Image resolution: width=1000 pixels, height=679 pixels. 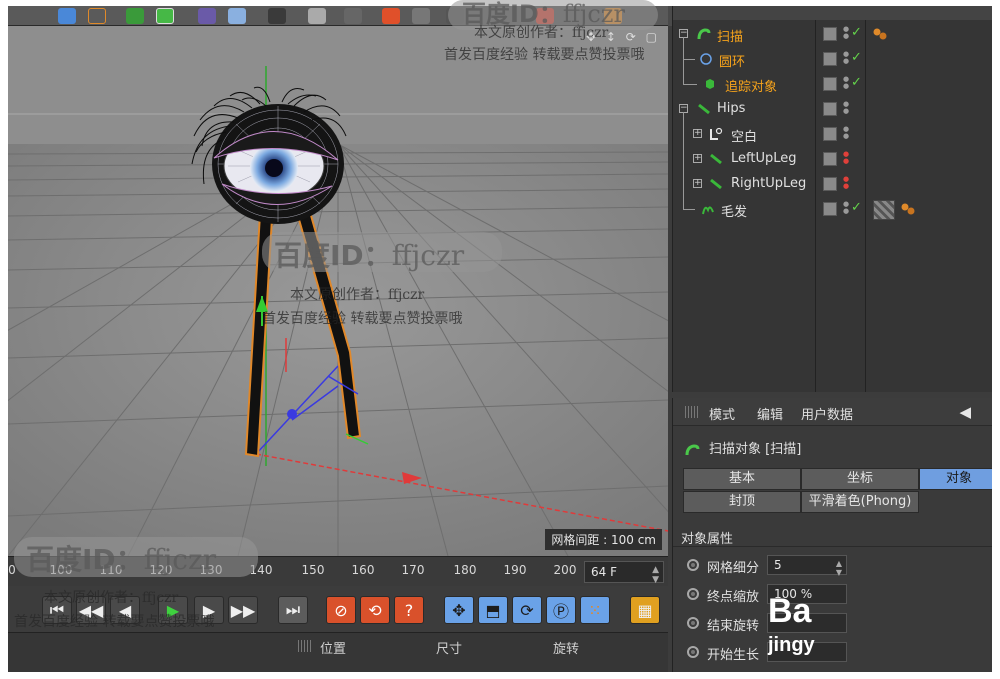 I want to click on environment-icon, so click(x=237, y=16).